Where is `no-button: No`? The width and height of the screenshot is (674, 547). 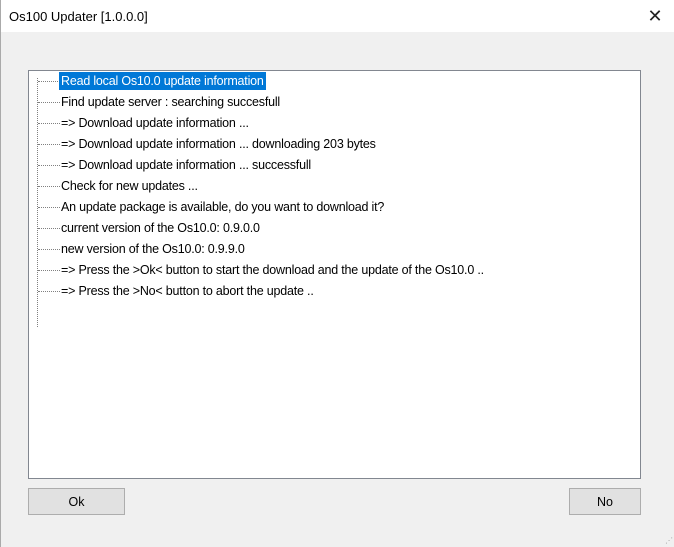 no-button: No is located at coordinates (605, 501).